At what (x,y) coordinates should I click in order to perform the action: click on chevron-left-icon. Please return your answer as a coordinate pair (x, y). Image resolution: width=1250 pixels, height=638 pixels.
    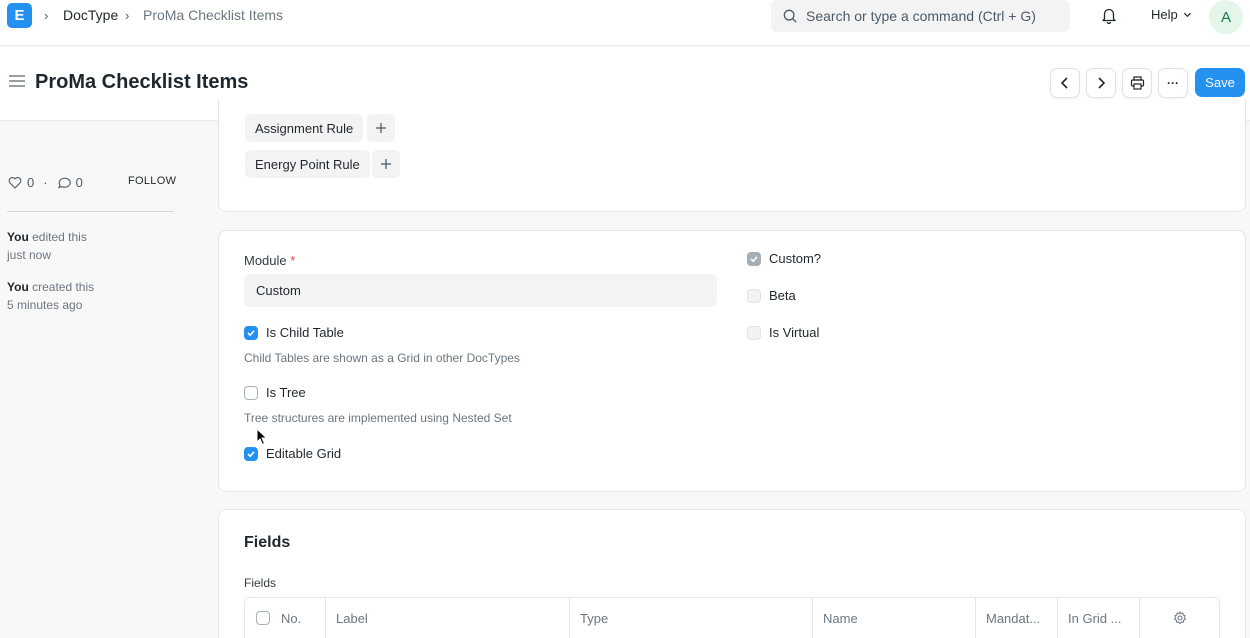
    Looking at the image, I should click on (1064, 83).